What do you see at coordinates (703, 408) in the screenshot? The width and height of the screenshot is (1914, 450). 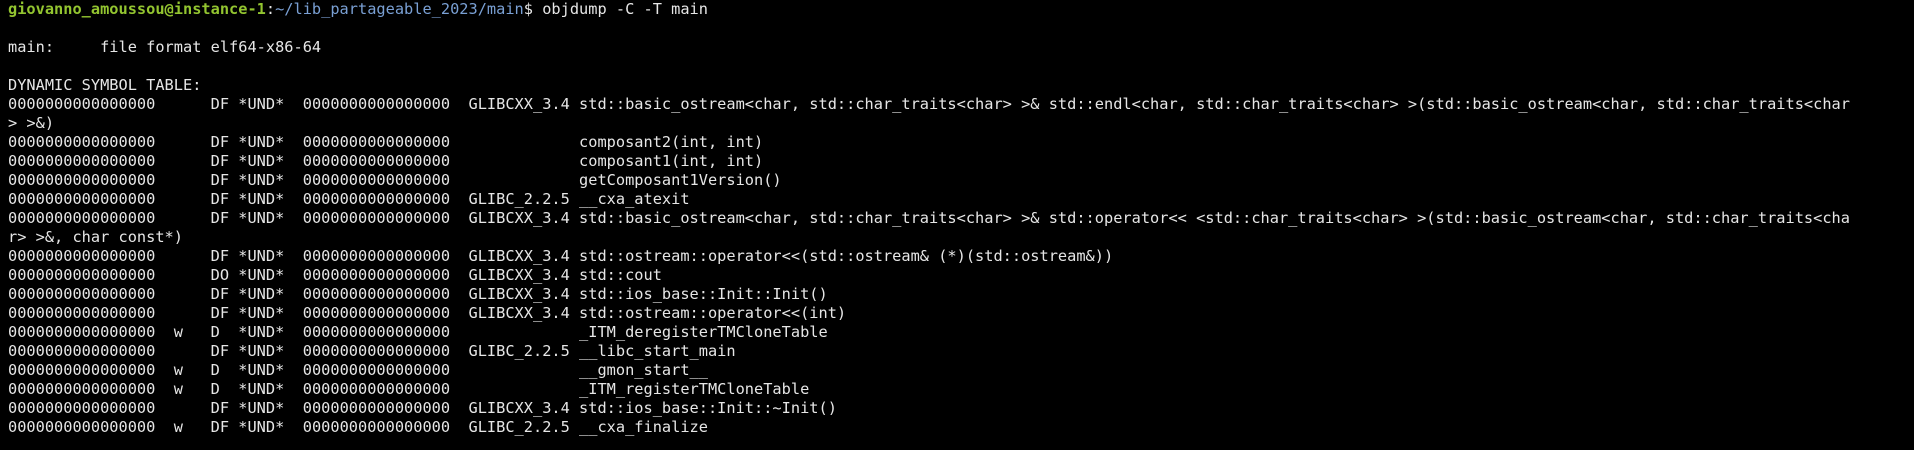 I see `symbol-name: std::ios_base::Init::~Init()` at bounding box center [703, 408].